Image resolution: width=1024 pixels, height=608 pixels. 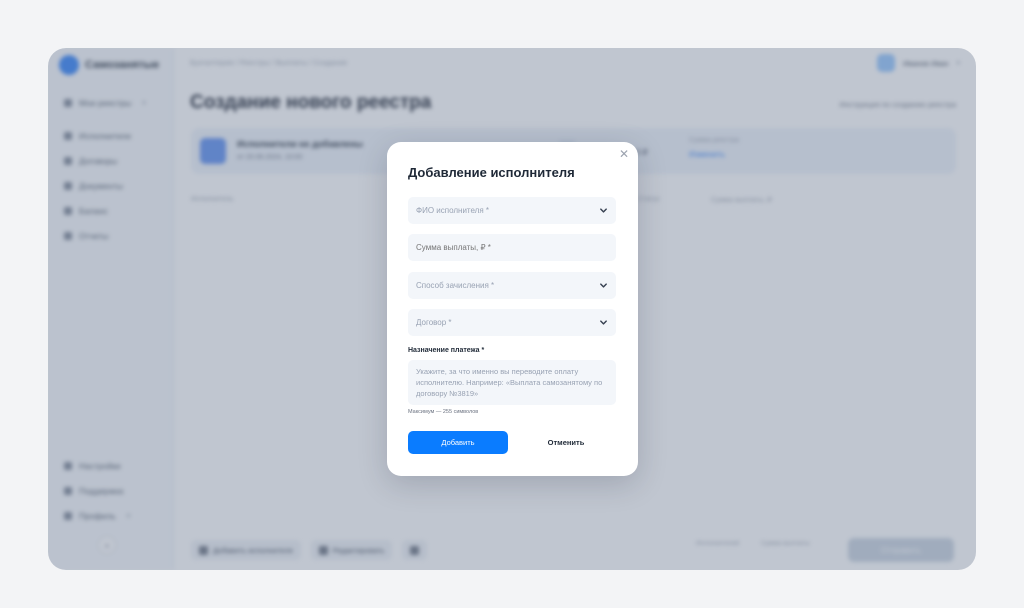 I want to click on contract-select: Договор *, so click(x=512, y=322).